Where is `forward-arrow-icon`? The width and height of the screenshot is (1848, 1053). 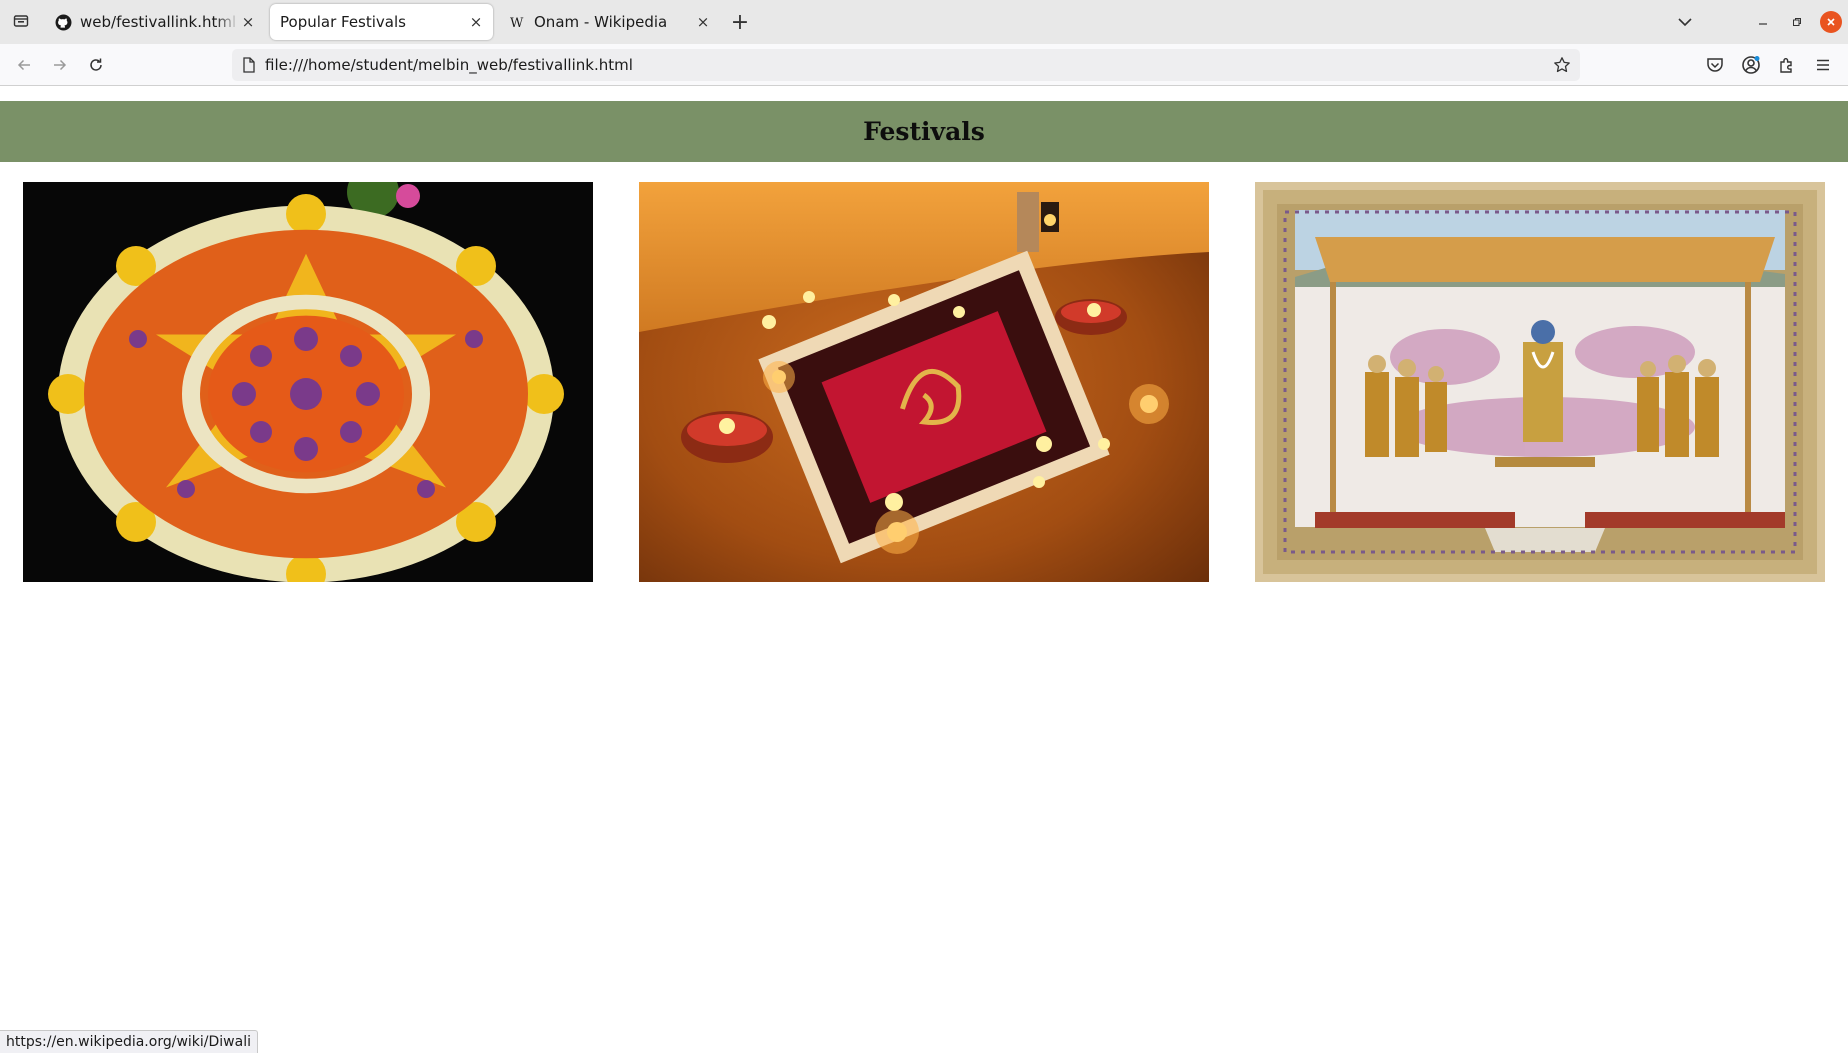 forward-arrow-icon is located at coordinates (60, 65).